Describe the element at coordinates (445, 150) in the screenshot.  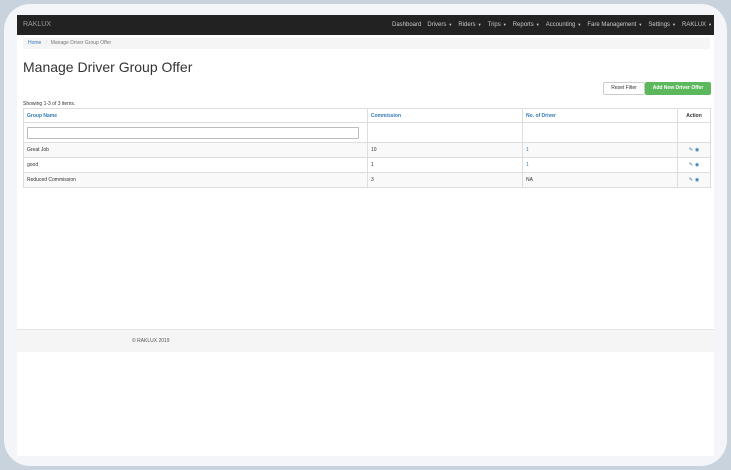
I see `cell-commission: 10` at that location.